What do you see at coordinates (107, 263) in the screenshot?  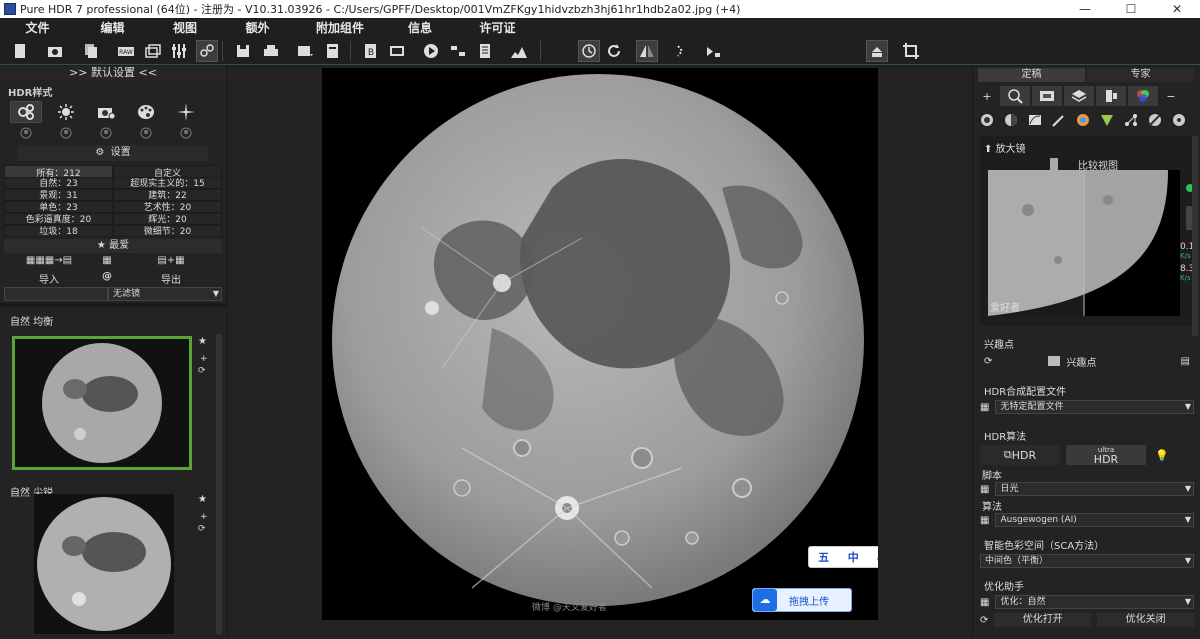 I see `grid-icon: ▦` at bounding box center [107, 263].